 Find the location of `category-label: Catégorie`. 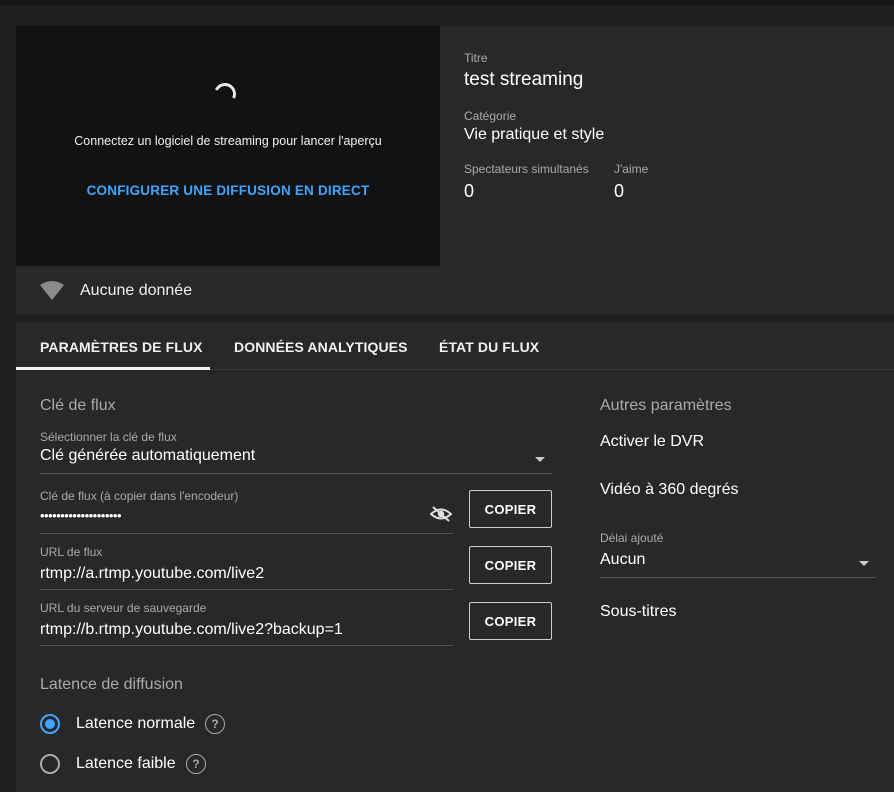

category-label: Catégorie is located at coordinates (490, 116).